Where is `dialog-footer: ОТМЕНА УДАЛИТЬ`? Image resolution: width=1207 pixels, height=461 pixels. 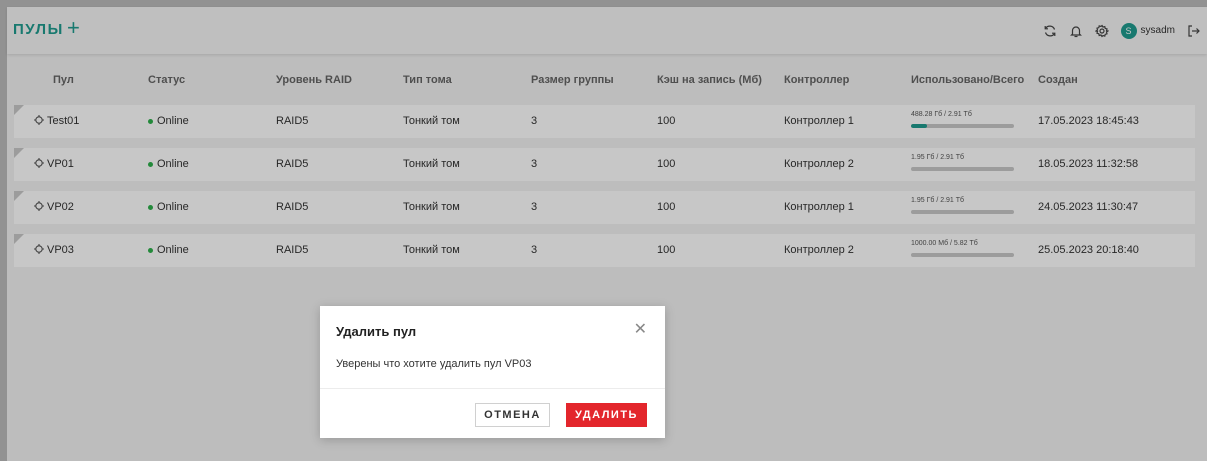
dialog-footer: ОТМЕНА УДАЛИТЬ is located at coordinates (492, 413).